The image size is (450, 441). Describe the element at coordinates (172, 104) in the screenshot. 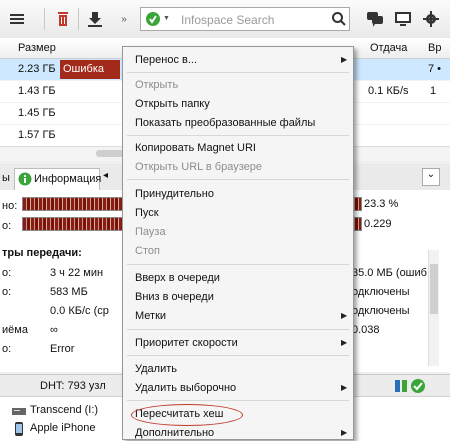

I see `menu-item-open-folder: Открыть папку` at that location.